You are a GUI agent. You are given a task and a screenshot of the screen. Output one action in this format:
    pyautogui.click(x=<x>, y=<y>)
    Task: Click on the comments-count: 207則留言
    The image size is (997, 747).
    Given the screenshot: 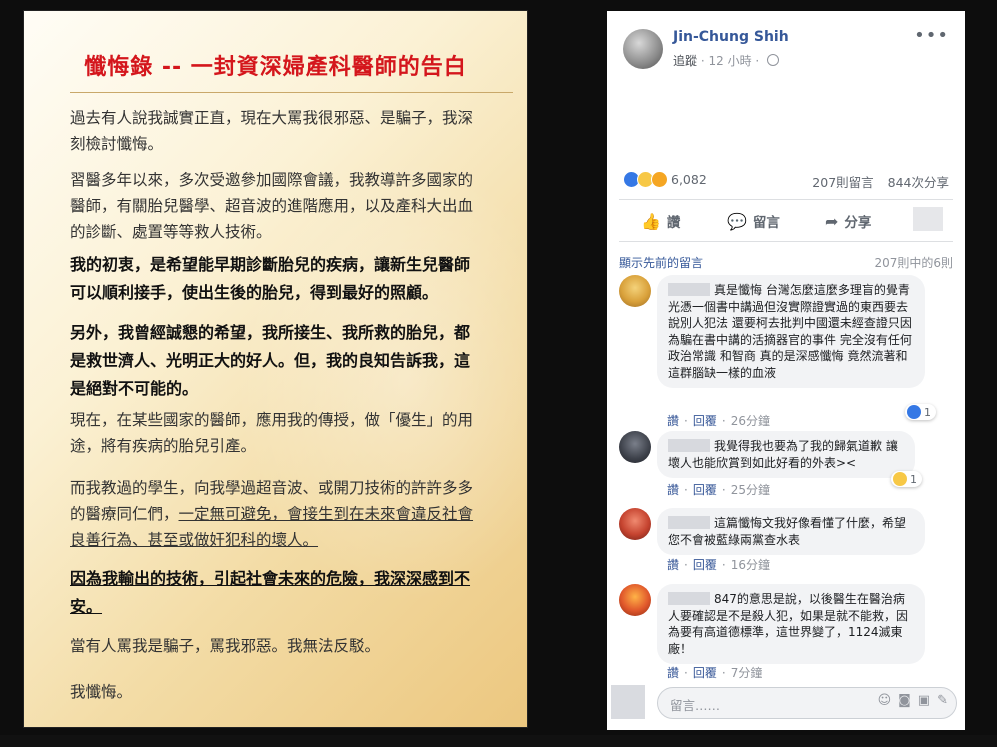 What is the action you would take?
    pyautogui.click(x=842, y=182)
    